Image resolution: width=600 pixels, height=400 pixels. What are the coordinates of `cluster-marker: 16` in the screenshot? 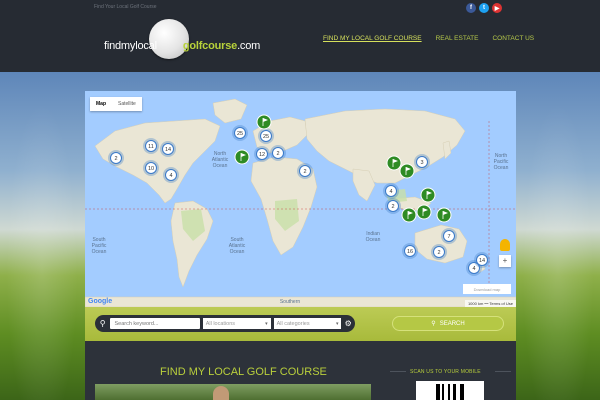 It's located at (410, 251).